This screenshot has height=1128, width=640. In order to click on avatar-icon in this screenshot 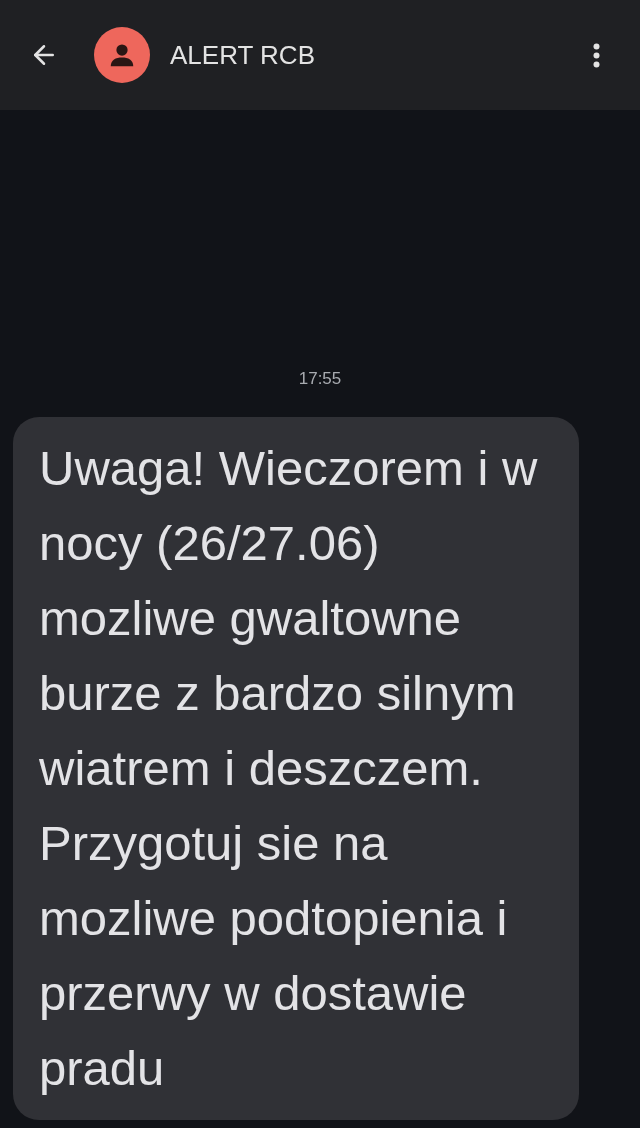, I will do `click(122, 55)`.